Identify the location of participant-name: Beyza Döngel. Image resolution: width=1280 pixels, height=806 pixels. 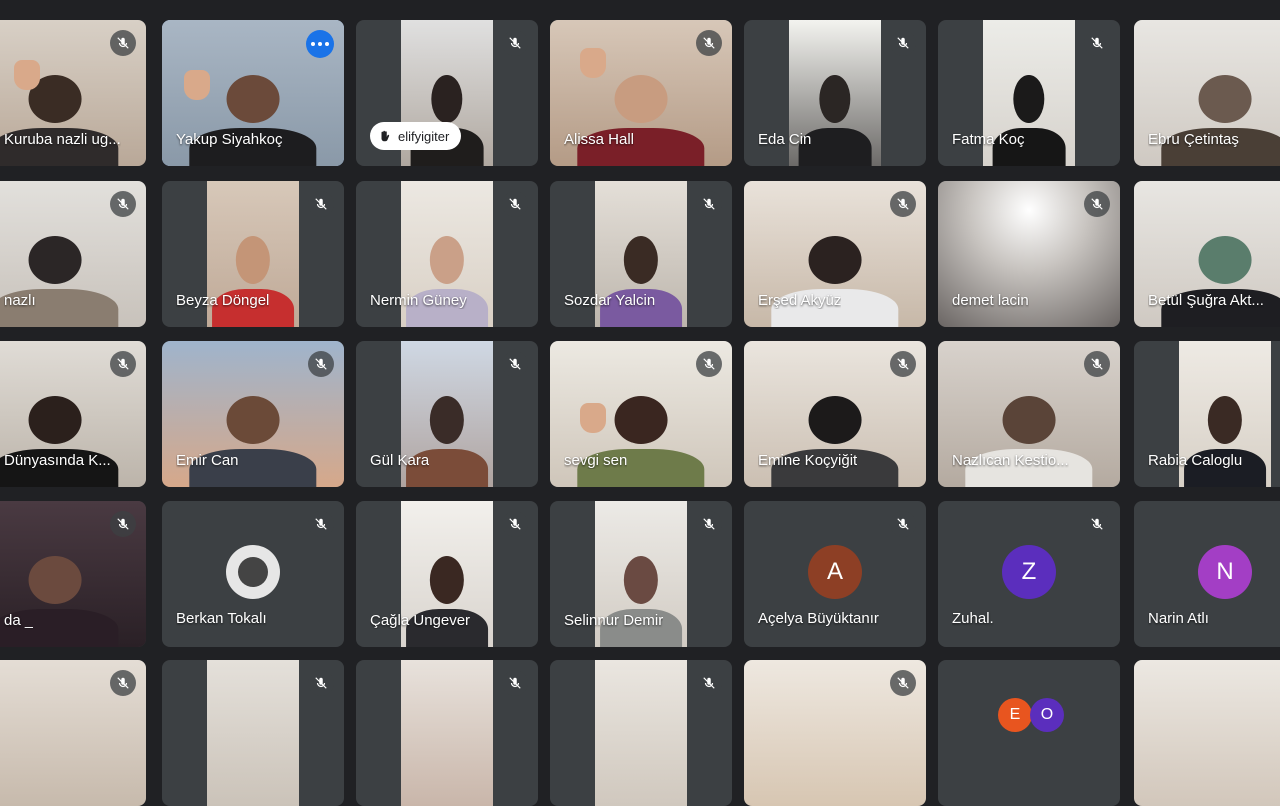
(223, 300).